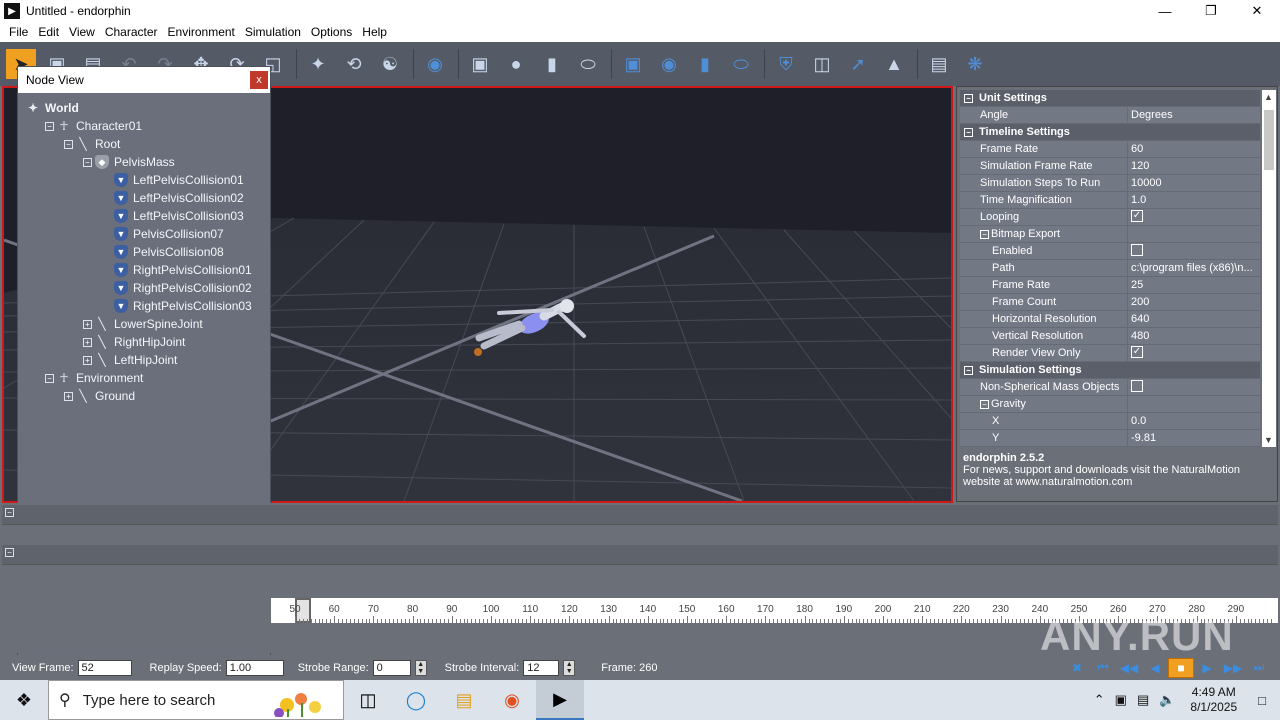  I want to click on menu-simulation: Simulation, so click(273, 32).